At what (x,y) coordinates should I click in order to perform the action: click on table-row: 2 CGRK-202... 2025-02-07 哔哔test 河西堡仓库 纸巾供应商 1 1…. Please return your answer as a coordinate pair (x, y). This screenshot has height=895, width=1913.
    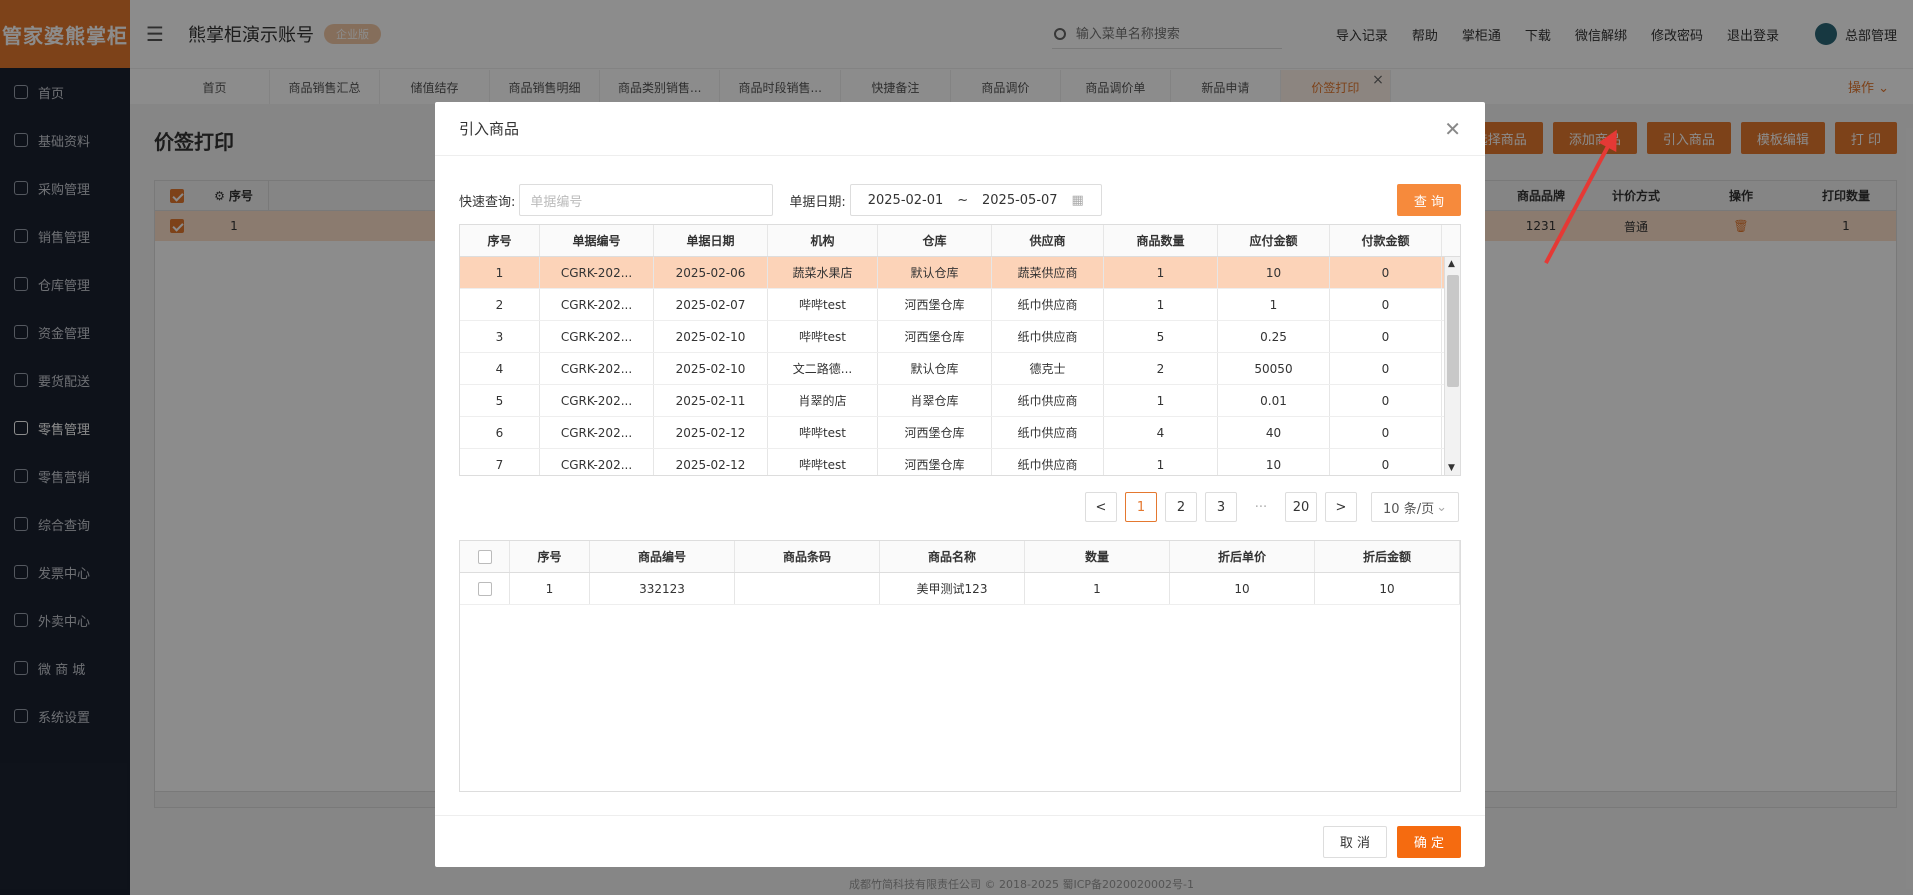
    Looking at the image, I should click on (960, 305).